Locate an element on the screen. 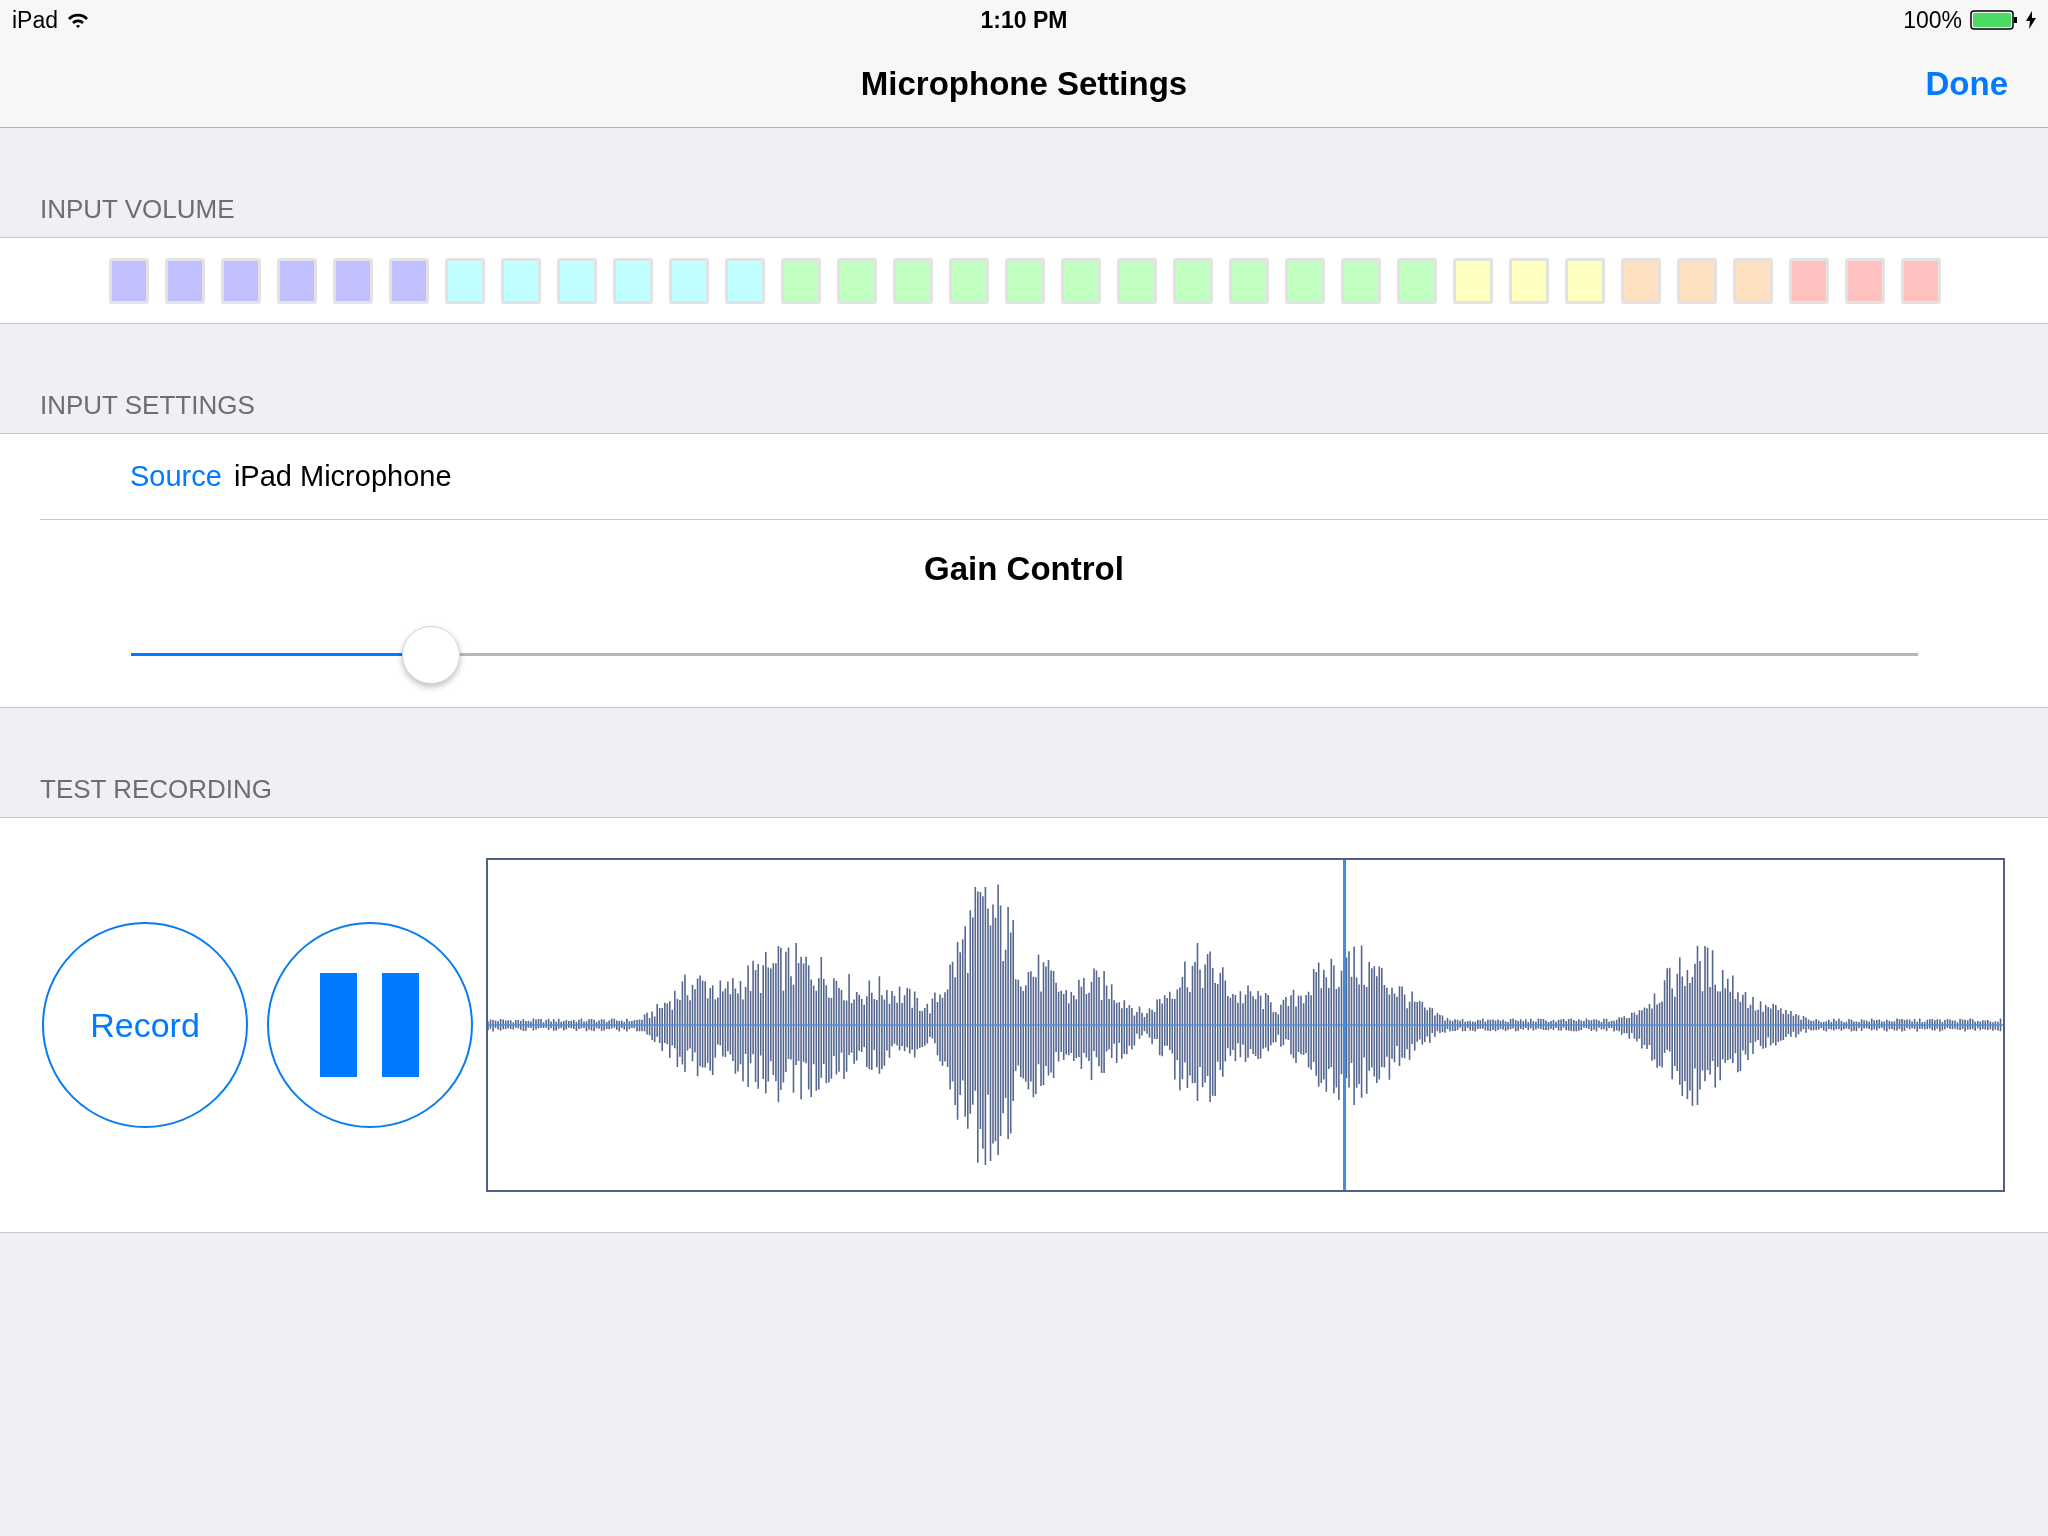  status-time: 1:10 PM is located at coordinates (1024, 20).